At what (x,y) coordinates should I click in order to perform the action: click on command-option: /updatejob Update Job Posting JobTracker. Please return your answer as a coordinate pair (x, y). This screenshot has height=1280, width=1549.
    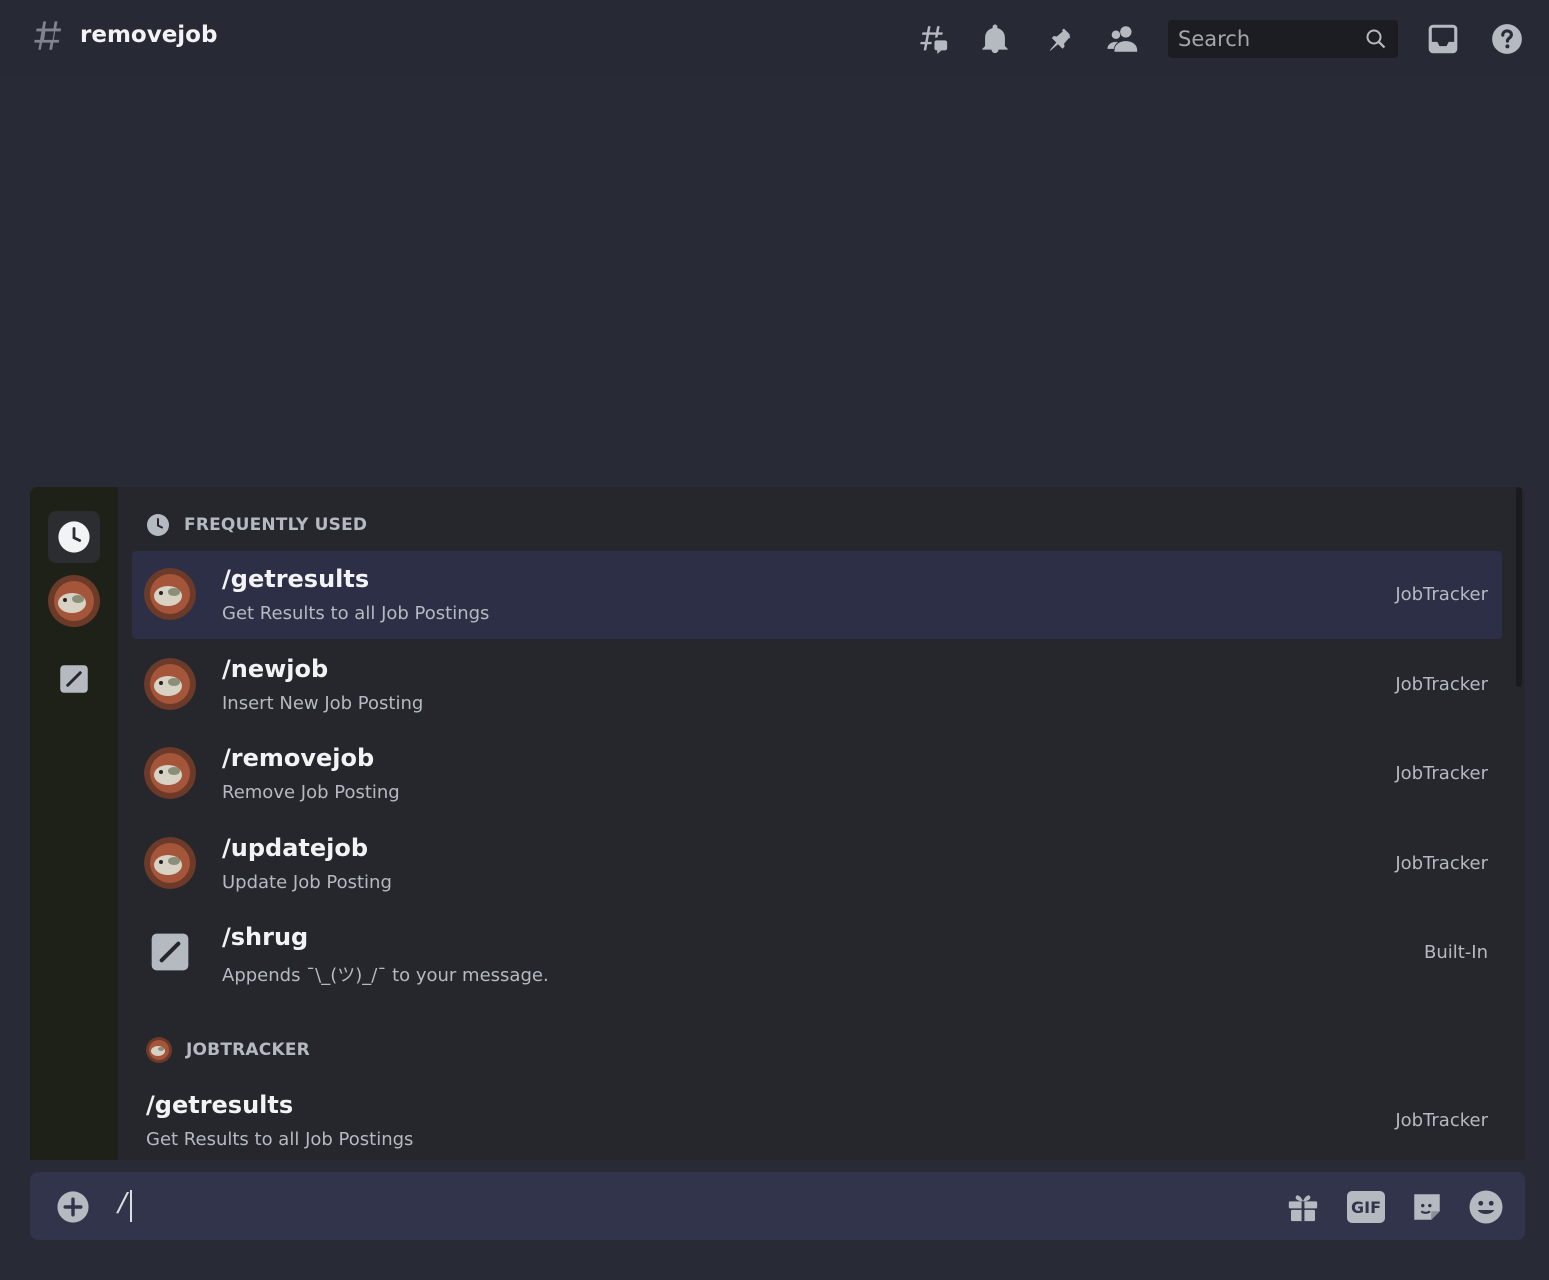
    Looking at the image, I should click on (817, 864).